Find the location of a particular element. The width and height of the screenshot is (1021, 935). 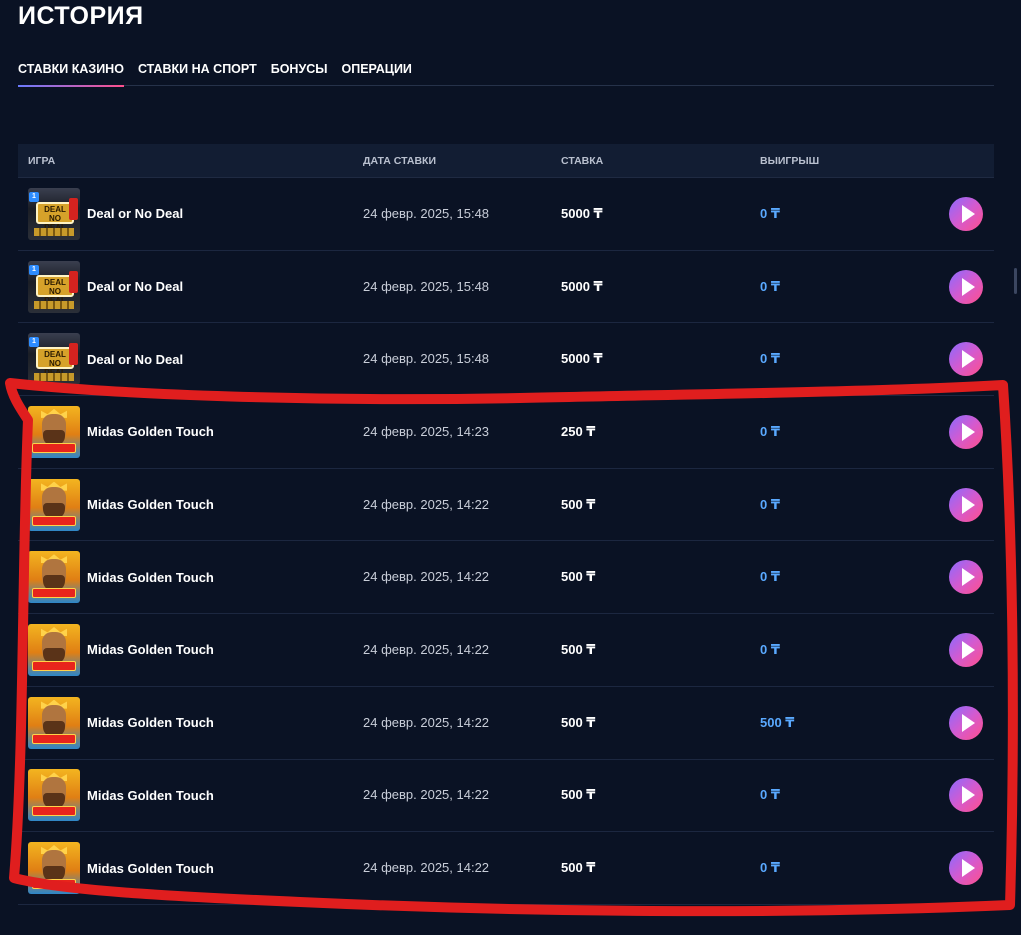

header-bet: СТАВКА is located at coordinates (582, 160).